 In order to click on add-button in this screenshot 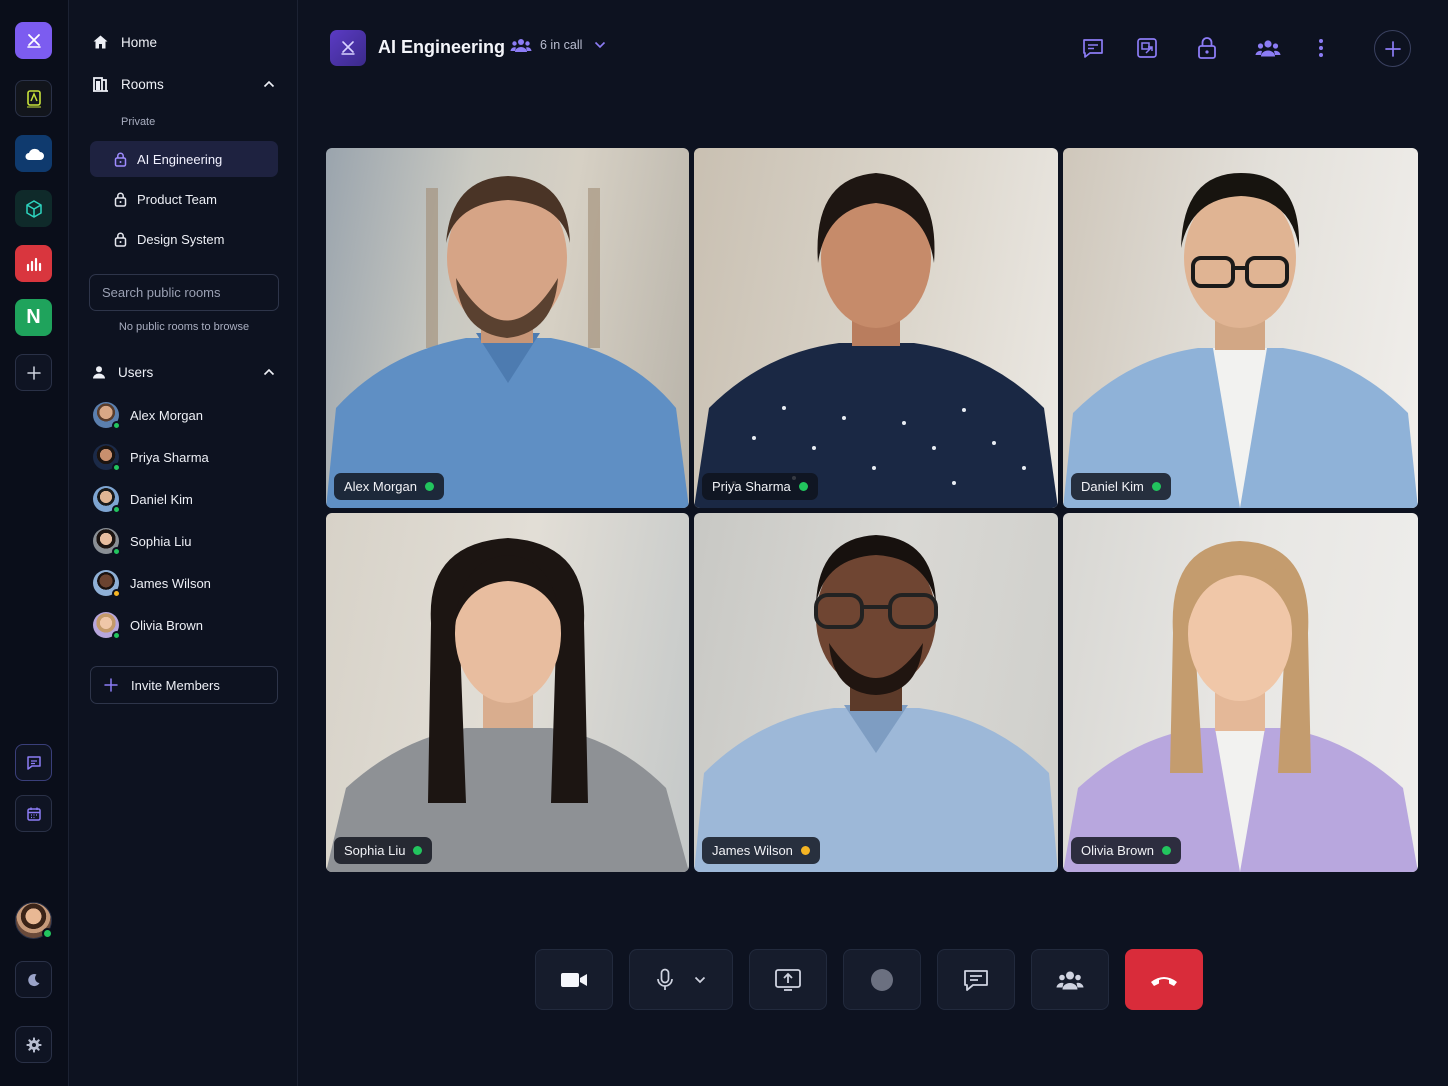, I will do `click(1392, 48)`.